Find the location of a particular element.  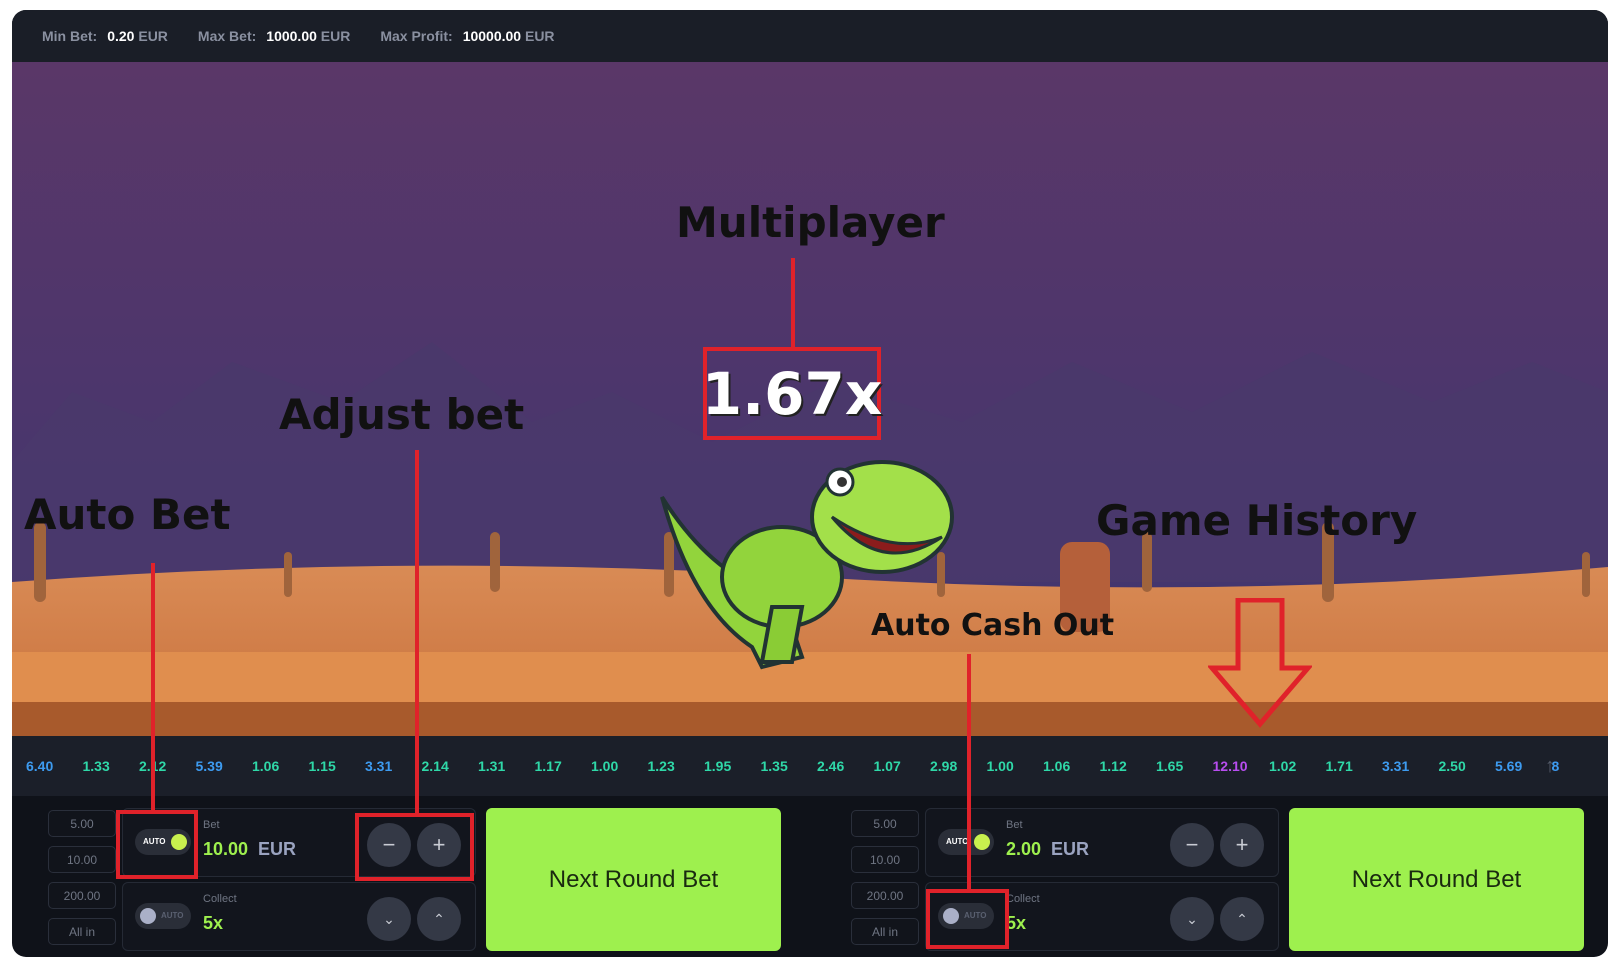

history-multiplier: 1.33 is located at coordinates (96, 766).